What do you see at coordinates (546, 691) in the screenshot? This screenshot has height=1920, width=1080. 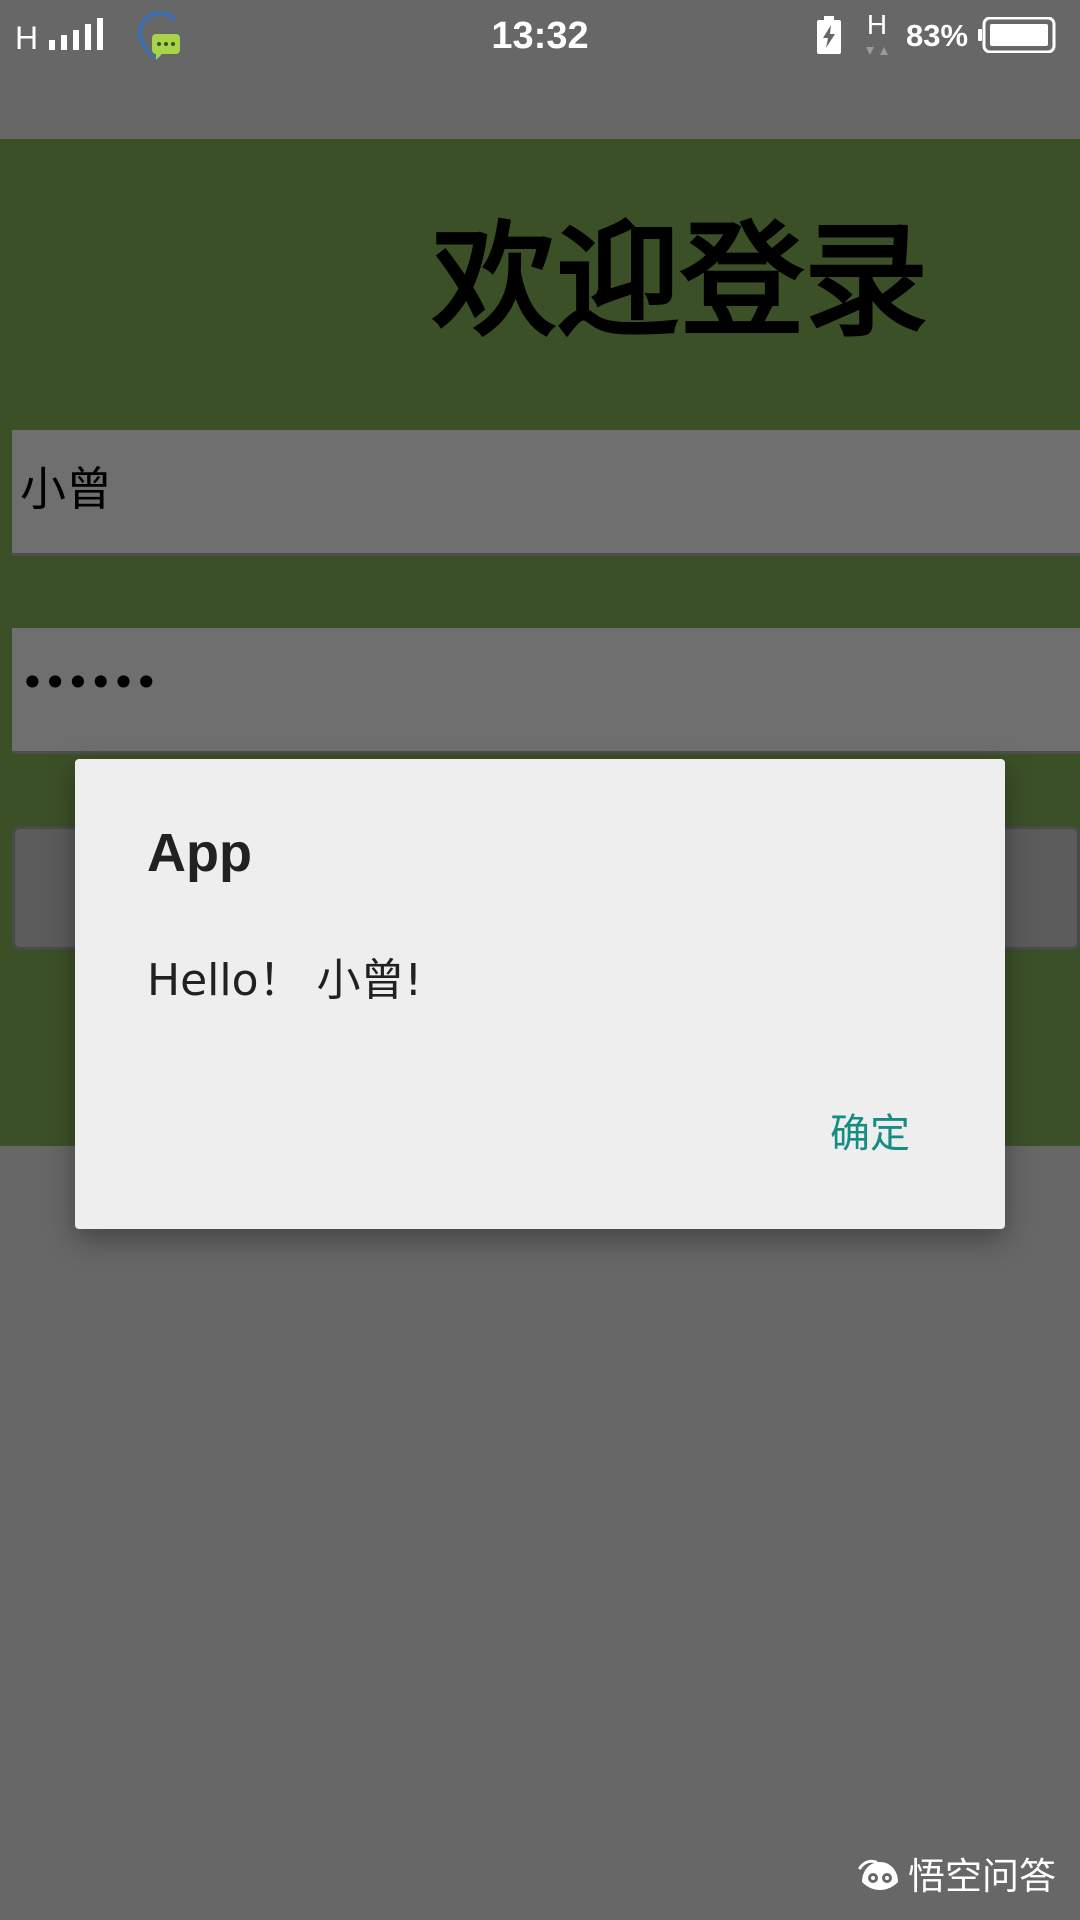 I see `password-input: ••••••` at bounding box center [546, 691].